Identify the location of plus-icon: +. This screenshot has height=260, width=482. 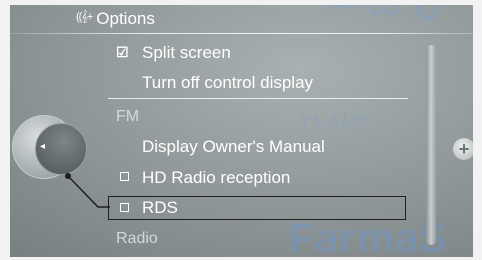
(464, 149).